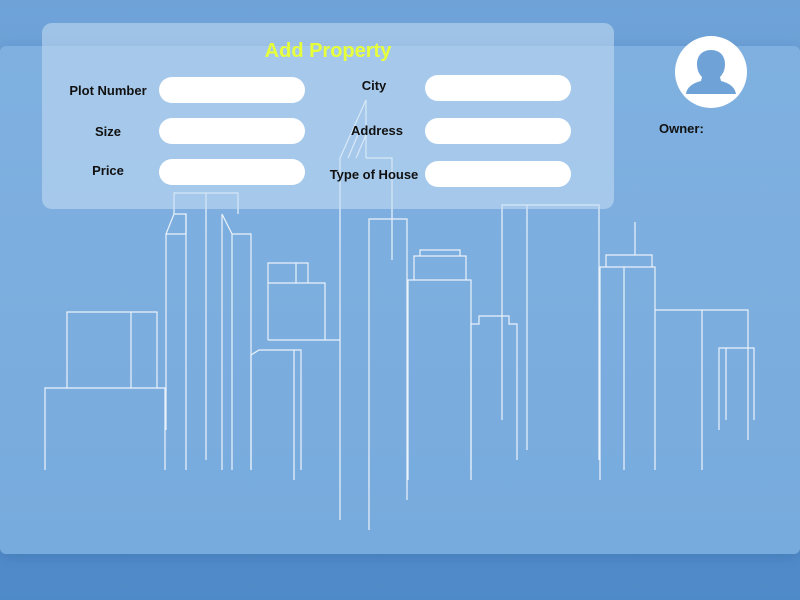  I want to click on size-label: Size, so click(107, 131).